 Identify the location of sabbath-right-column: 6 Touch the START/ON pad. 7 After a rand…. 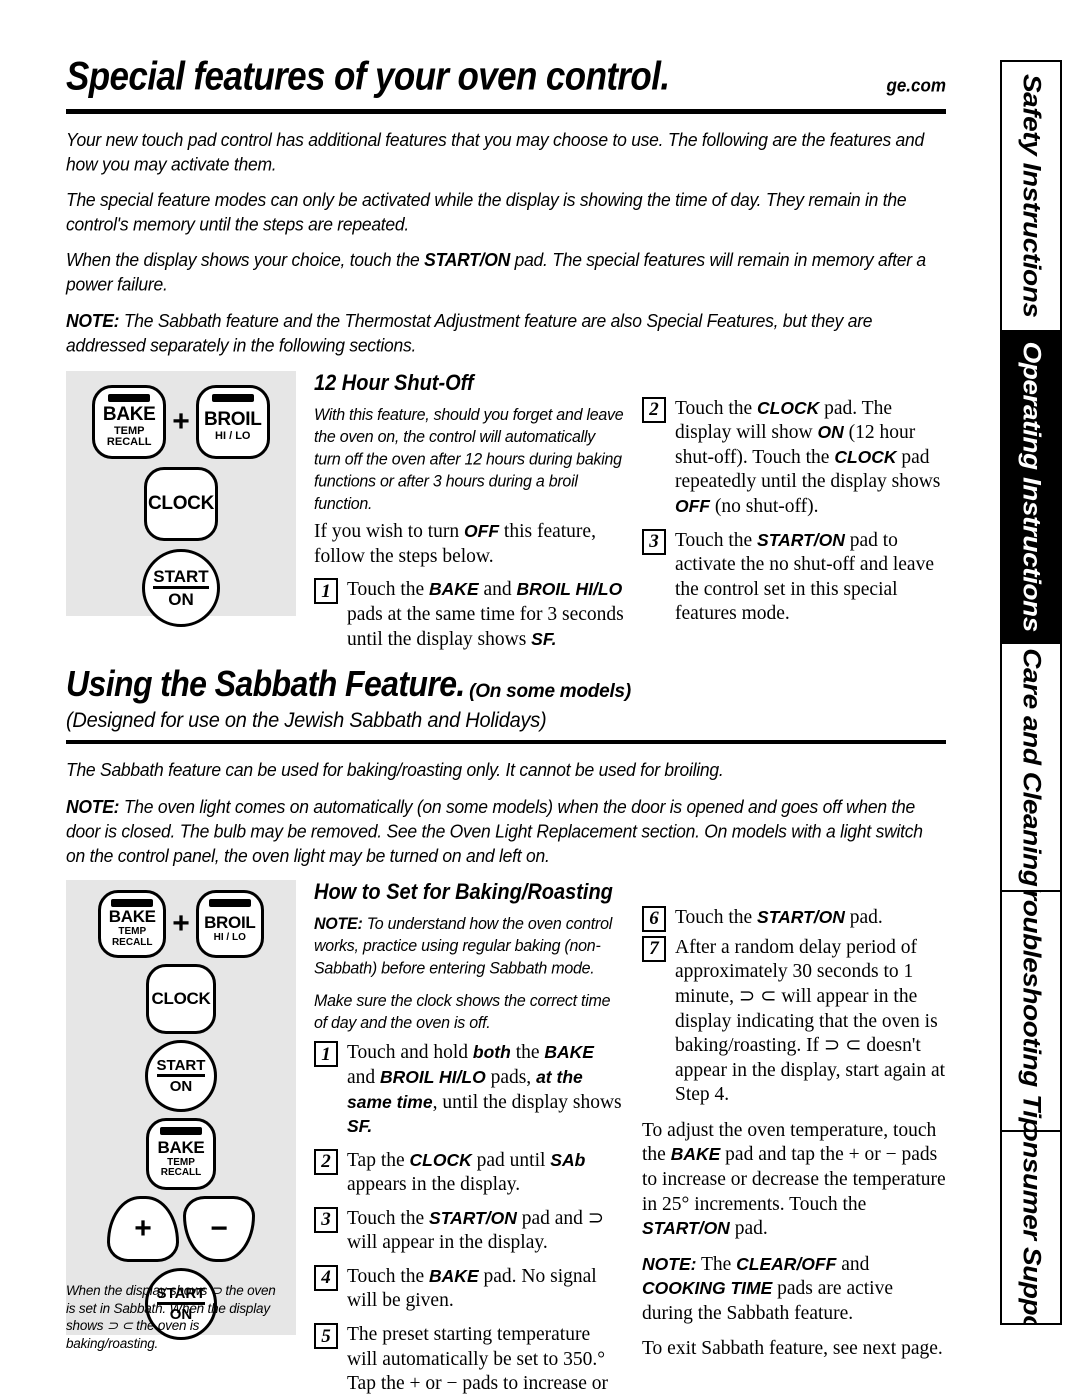
(794, 1138).